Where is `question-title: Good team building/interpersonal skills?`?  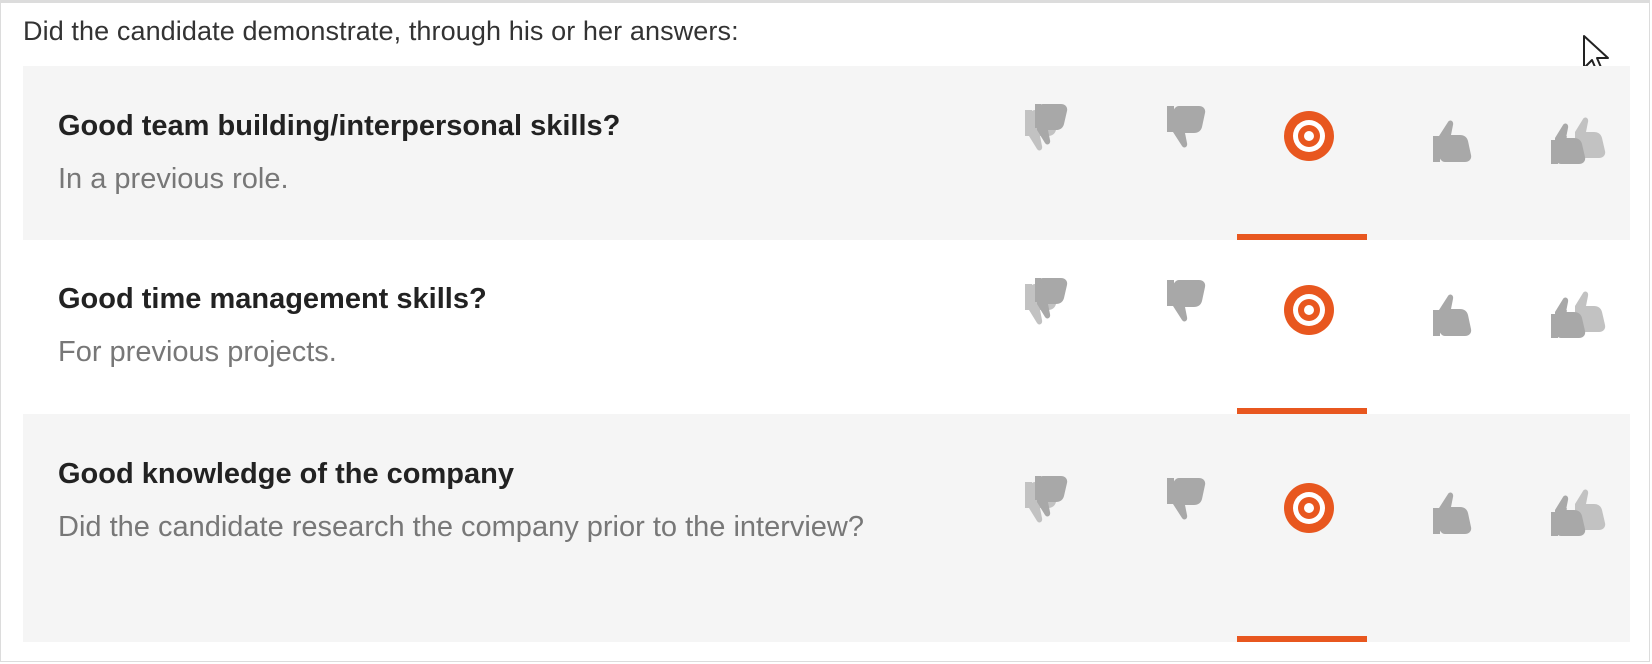
question-title: Good team building/interpersonal skills? is located at coordinates (339, 126).